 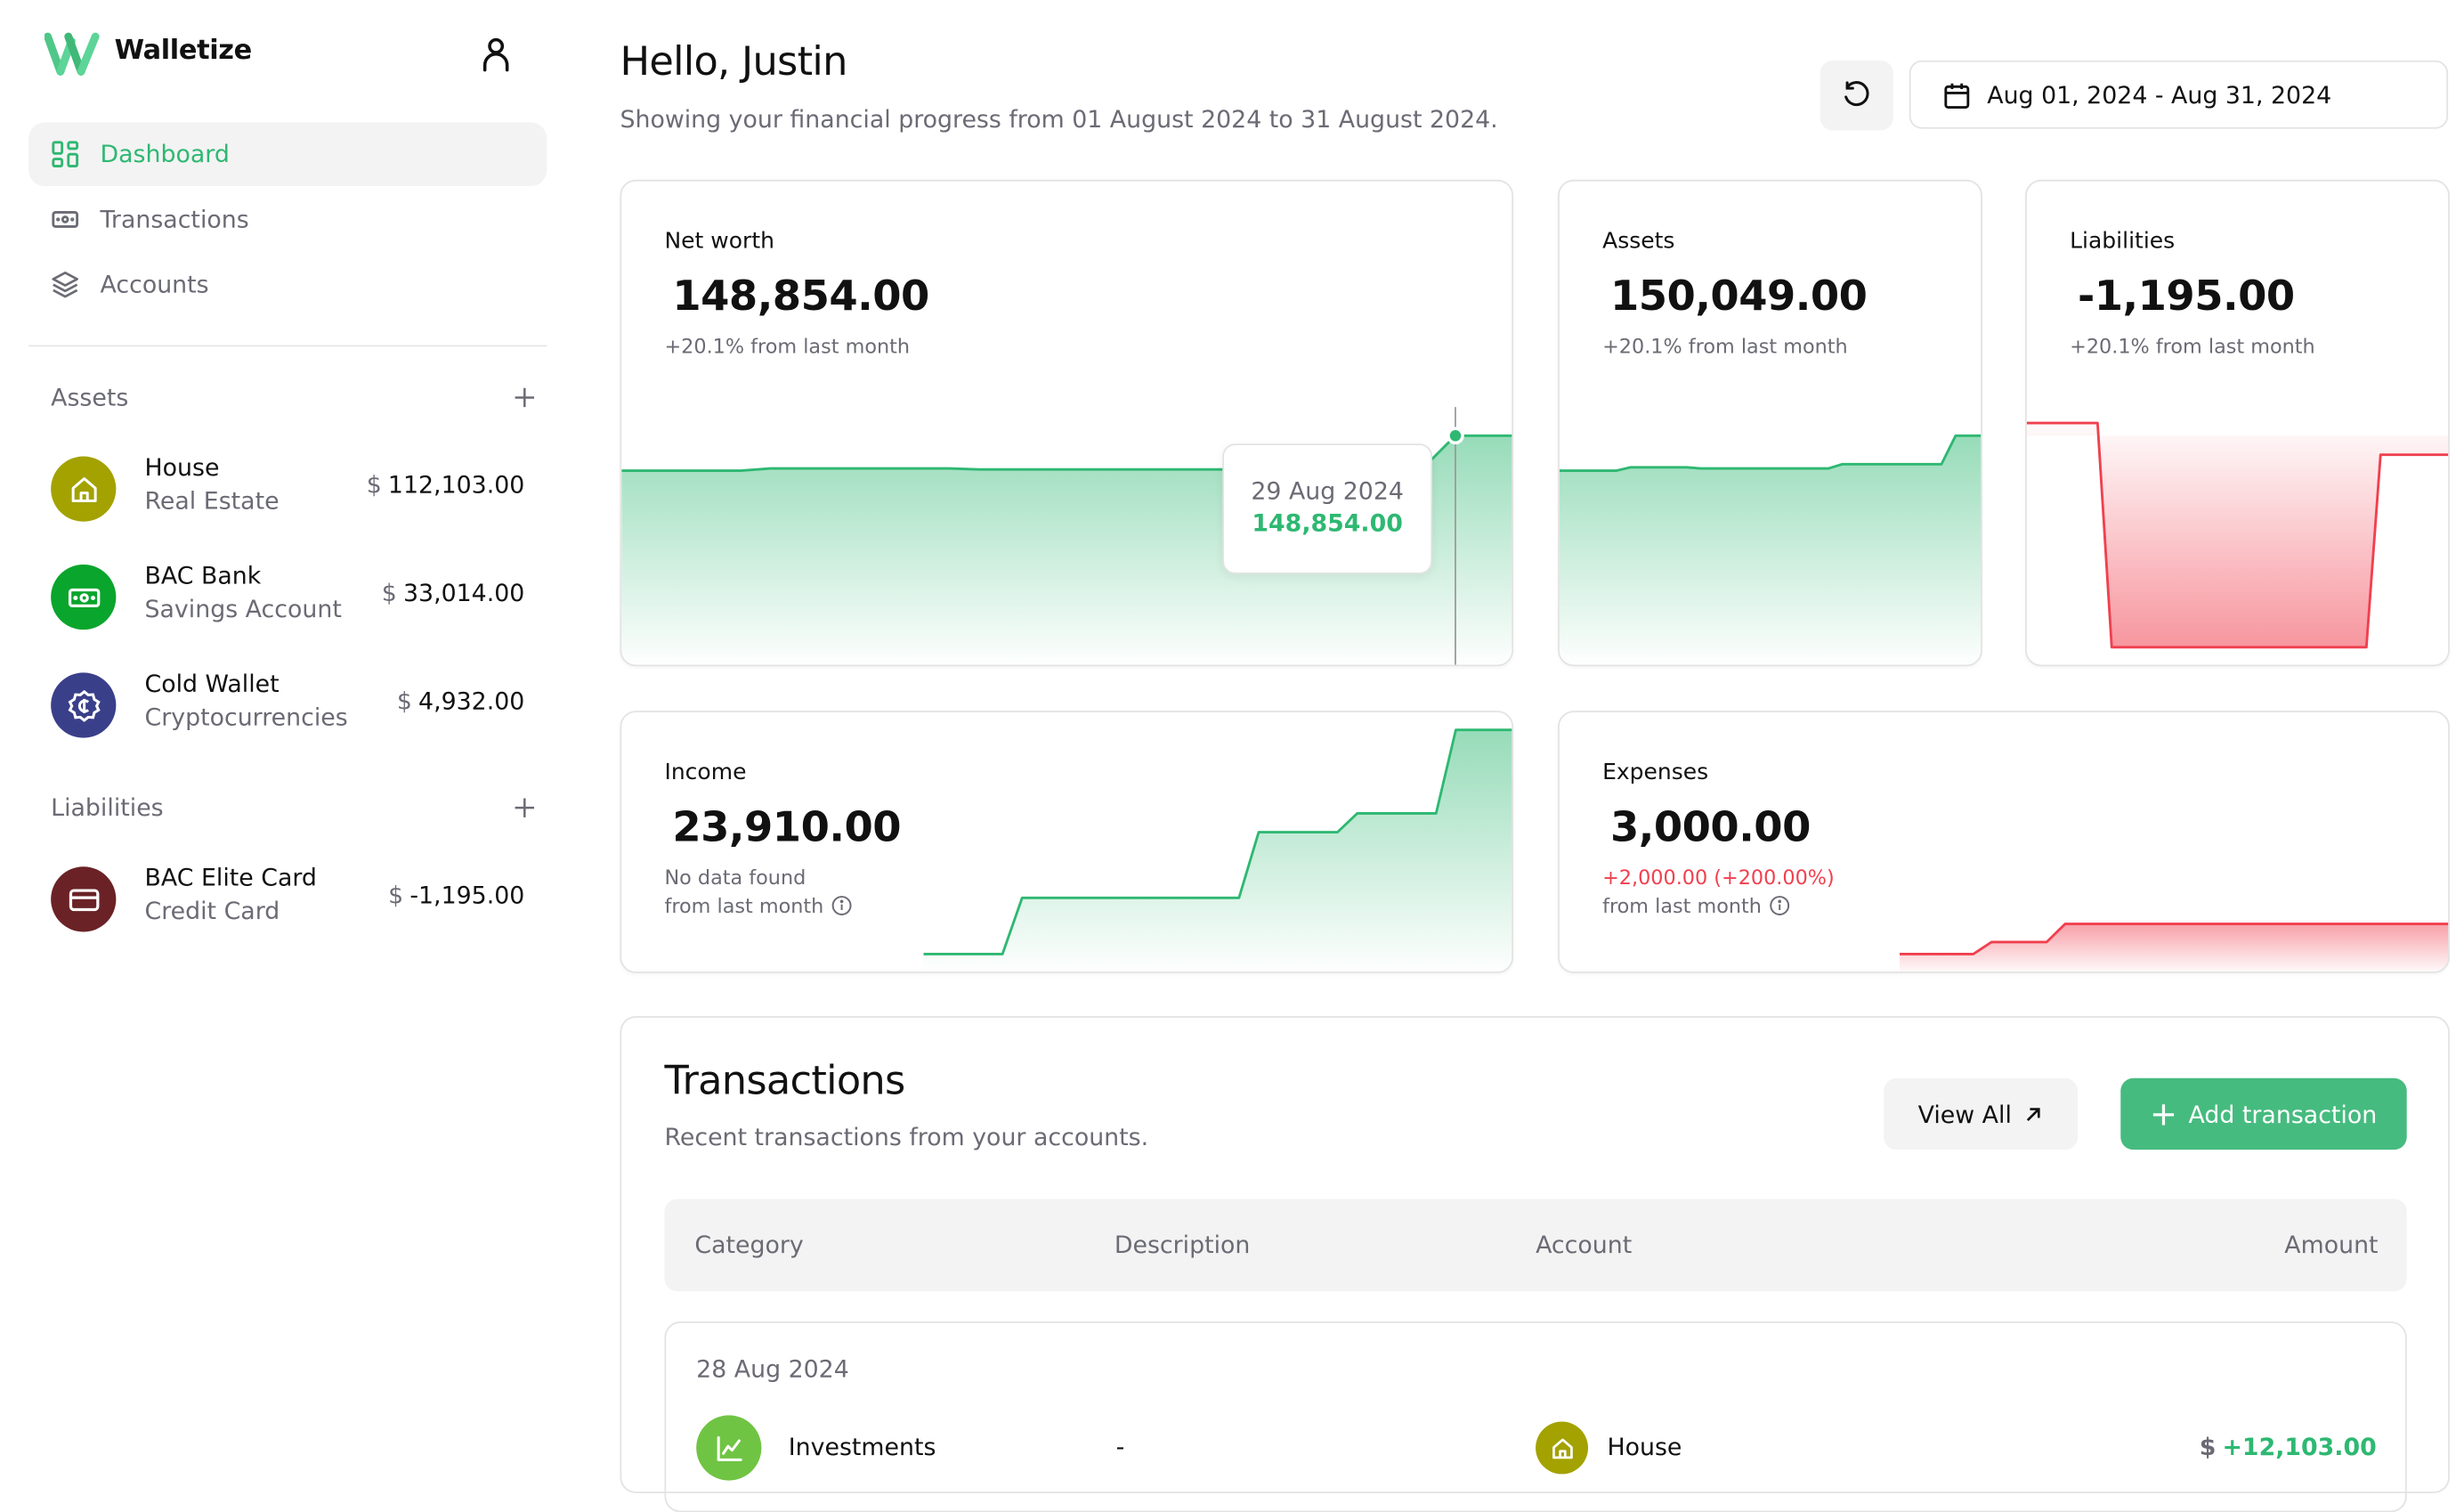 What do you see at coordinates (460, 701) in the screenshot?
I see `account-balance: $4,932.00` at bounding box center [460, 701].